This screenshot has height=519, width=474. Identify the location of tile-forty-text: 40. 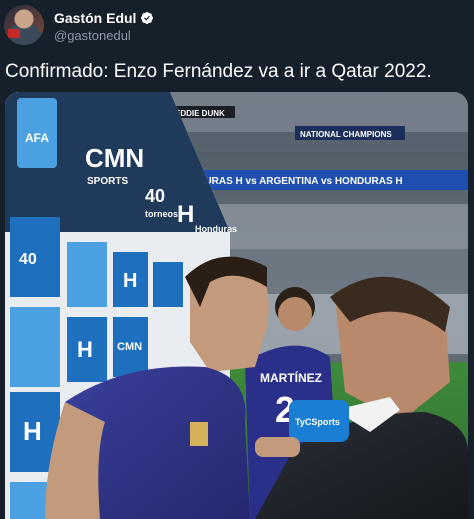
(28, 259).